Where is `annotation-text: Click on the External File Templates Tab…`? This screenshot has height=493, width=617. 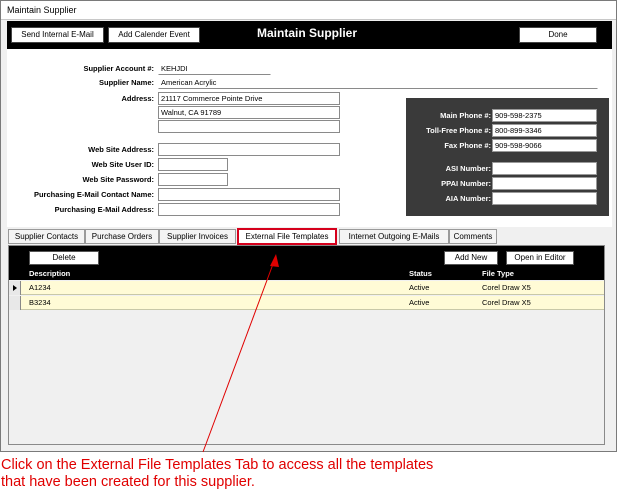 annotation-text: Click on the External File Templates Tab… is located at coordinates (281, 474).